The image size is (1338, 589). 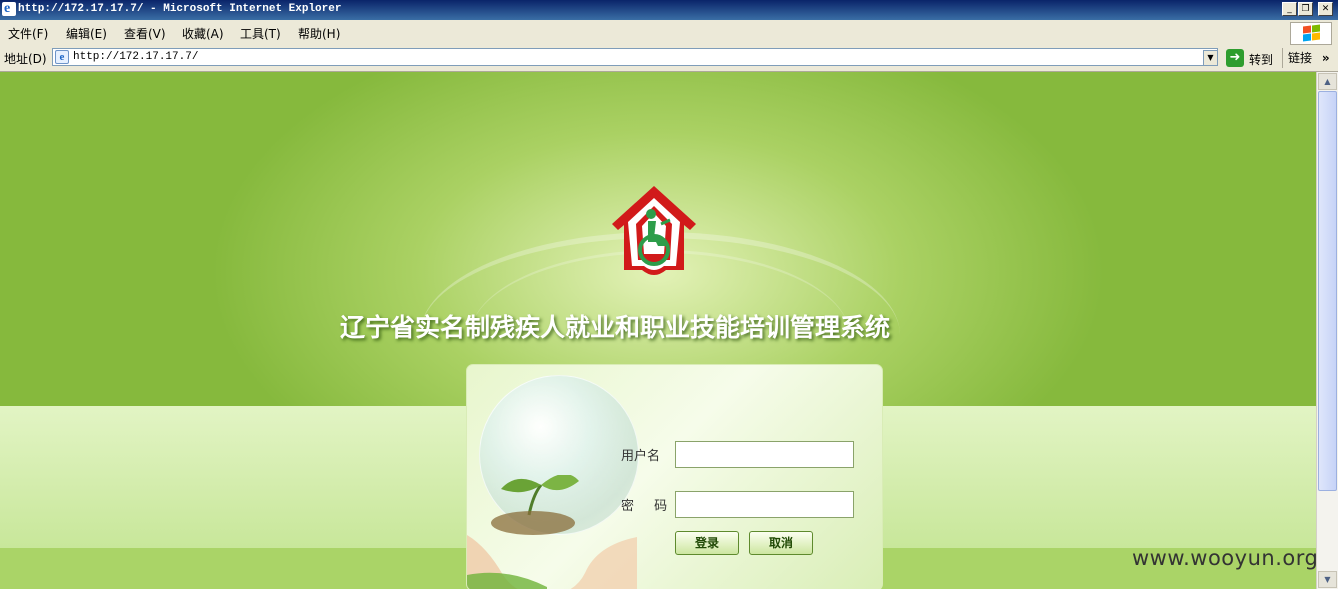 I want to click on close-icon: ✕, so click(x=1325, y=9).